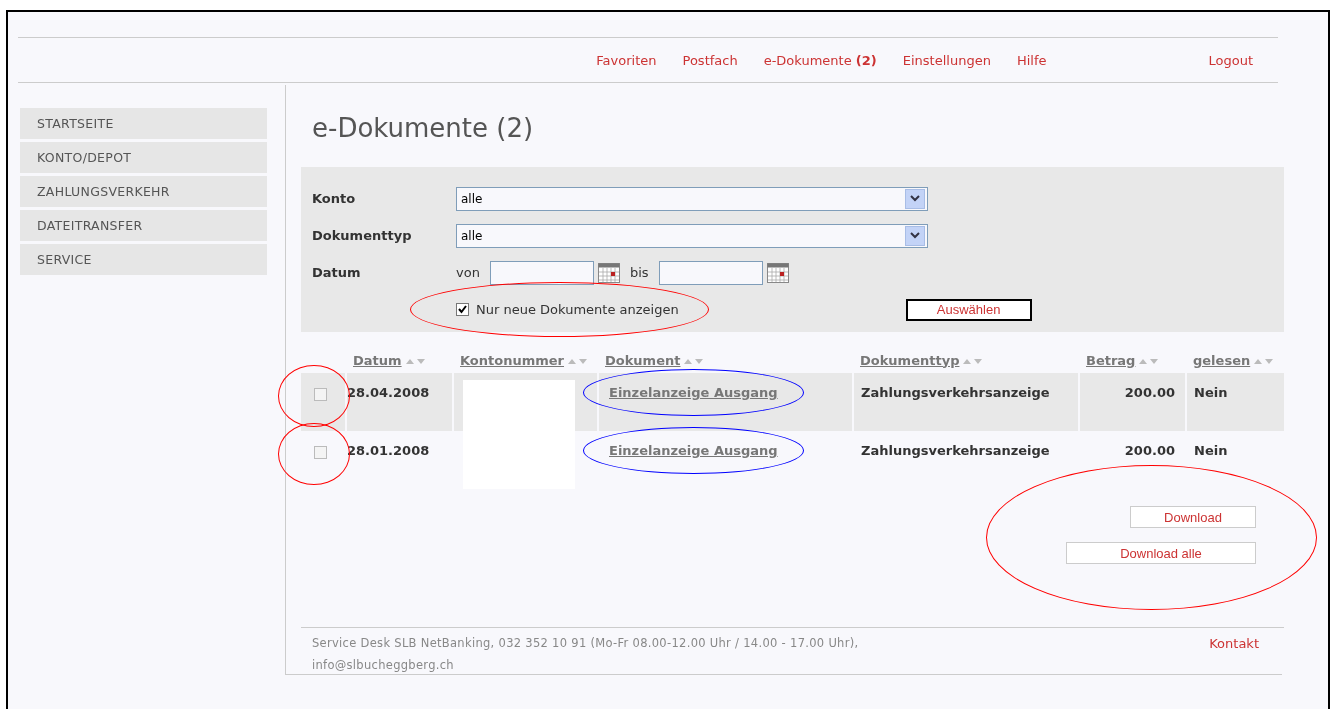 The image size is (1333, 709). What do you see at coordinates (1111, 360) in the screenshot?
I see `column-header: Betrag` at bounding box center [1111, 360].